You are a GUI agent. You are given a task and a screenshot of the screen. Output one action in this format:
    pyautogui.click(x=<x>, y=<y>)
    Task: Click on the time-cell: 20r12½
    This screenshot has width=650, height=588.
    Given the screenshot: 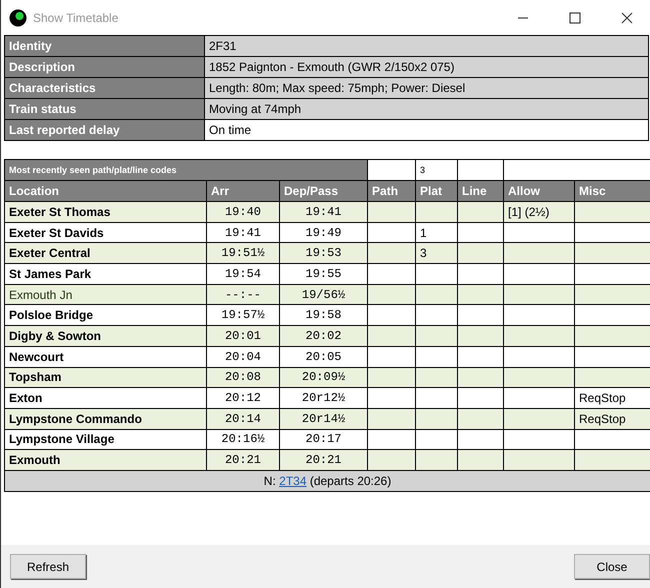 What is the action you would take?
    pyautogui.click(x=324, y=398)
    